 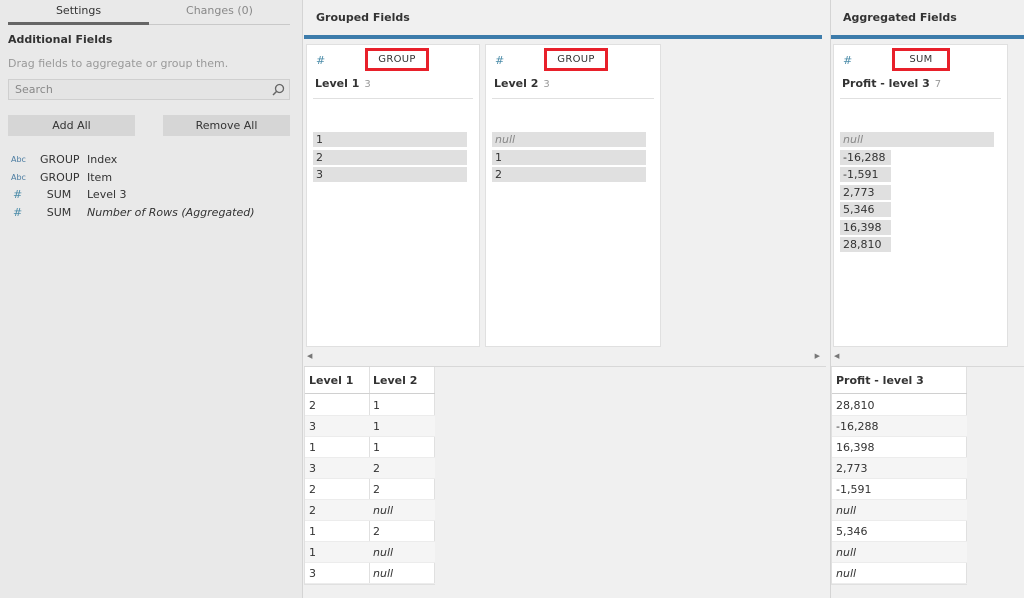 I want to click on value-bar: 5,346, so click(x=865, y=209).